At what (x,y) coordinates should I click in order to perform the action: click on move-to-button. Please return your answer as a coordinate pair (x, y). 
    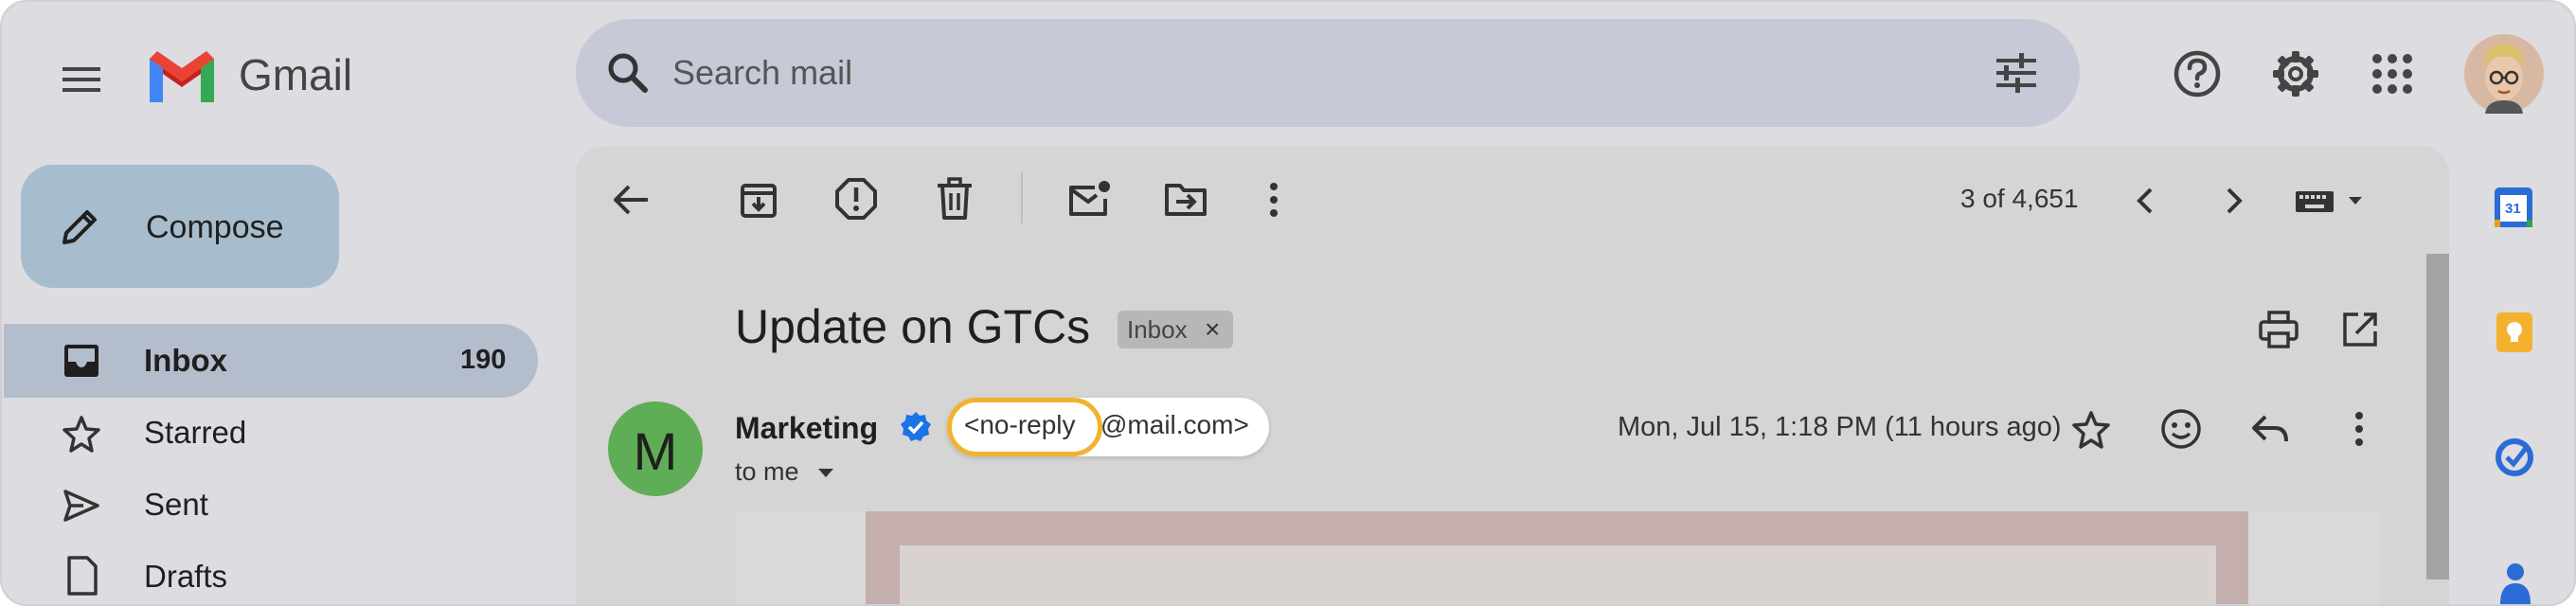
    Looking at the image, I should click on (1185, 200).